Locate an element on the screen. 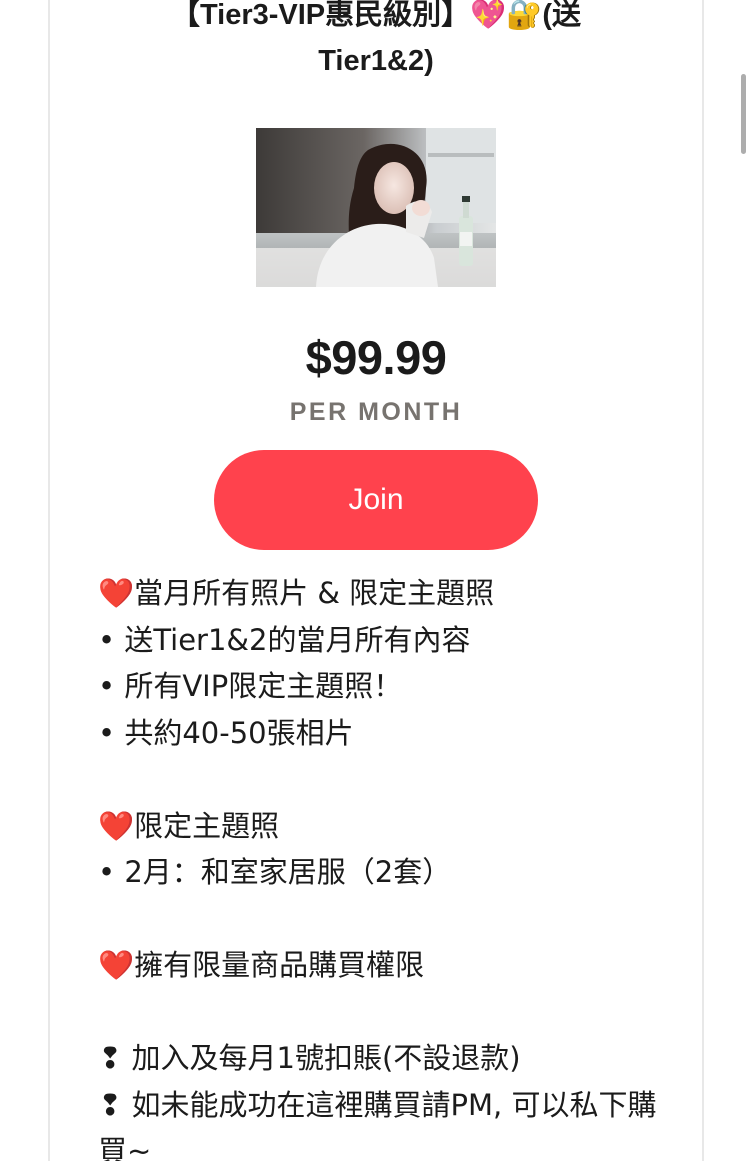 This screenshot has width=750, height=1161. desc-line: ❤️當月所有照片 & 限定主題照 is located at coordinates (296, 593).